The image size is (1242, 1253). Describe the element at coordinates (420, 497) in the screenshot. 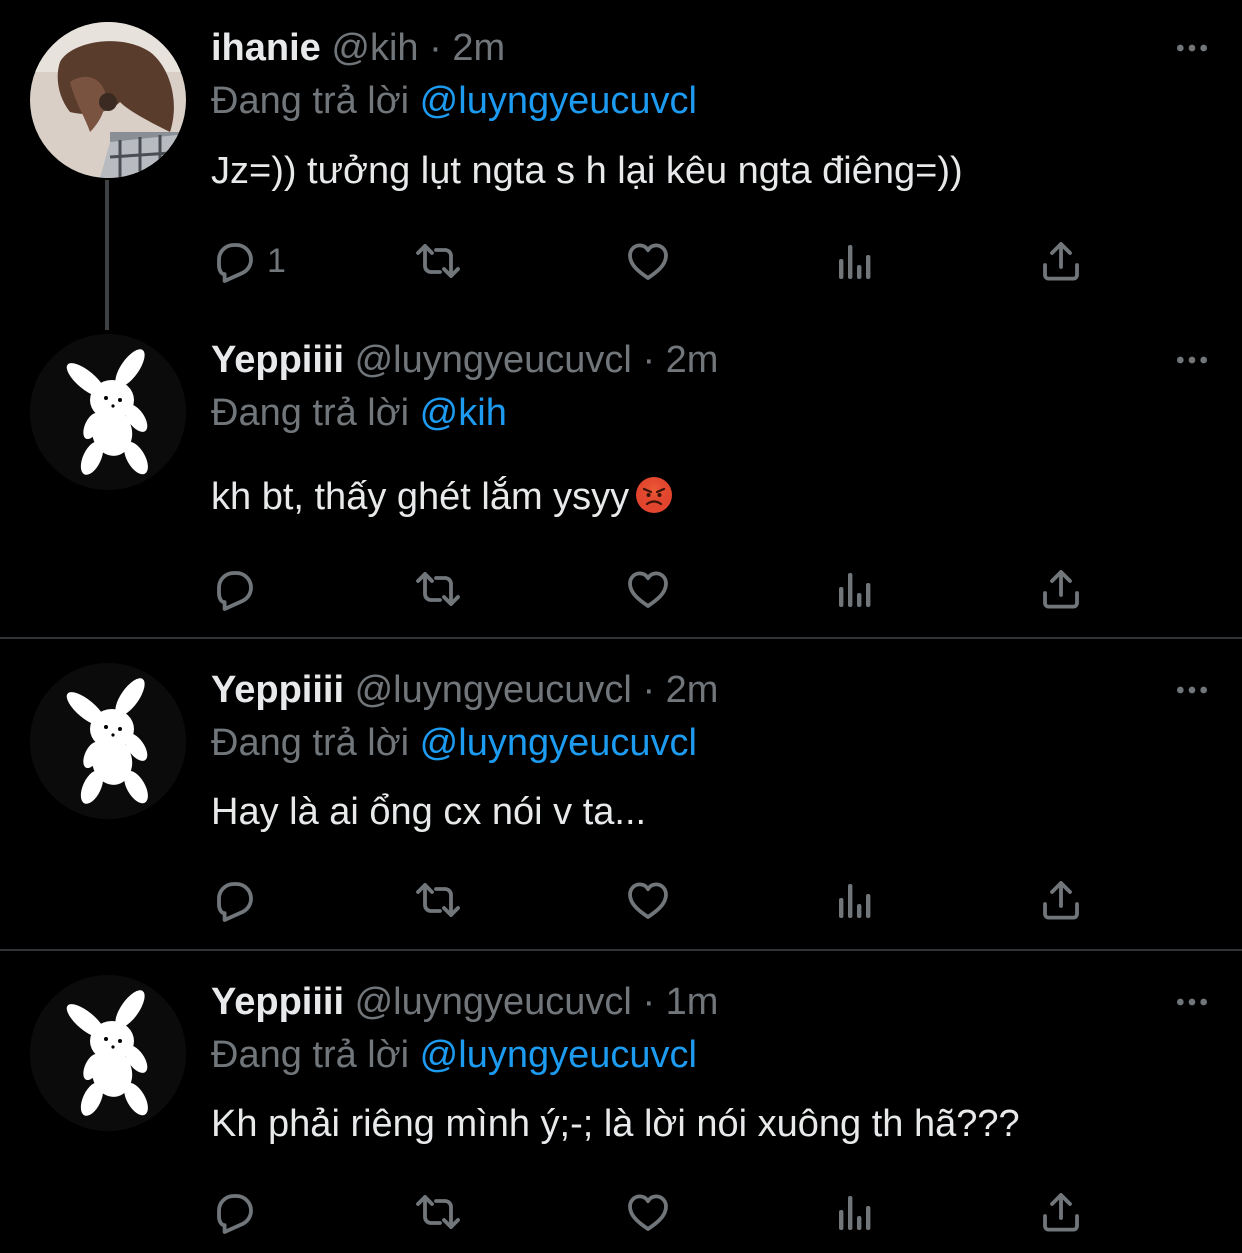

I see `tweet-text-content: kh bt, thấy ghét lắm ysyy` at that location.